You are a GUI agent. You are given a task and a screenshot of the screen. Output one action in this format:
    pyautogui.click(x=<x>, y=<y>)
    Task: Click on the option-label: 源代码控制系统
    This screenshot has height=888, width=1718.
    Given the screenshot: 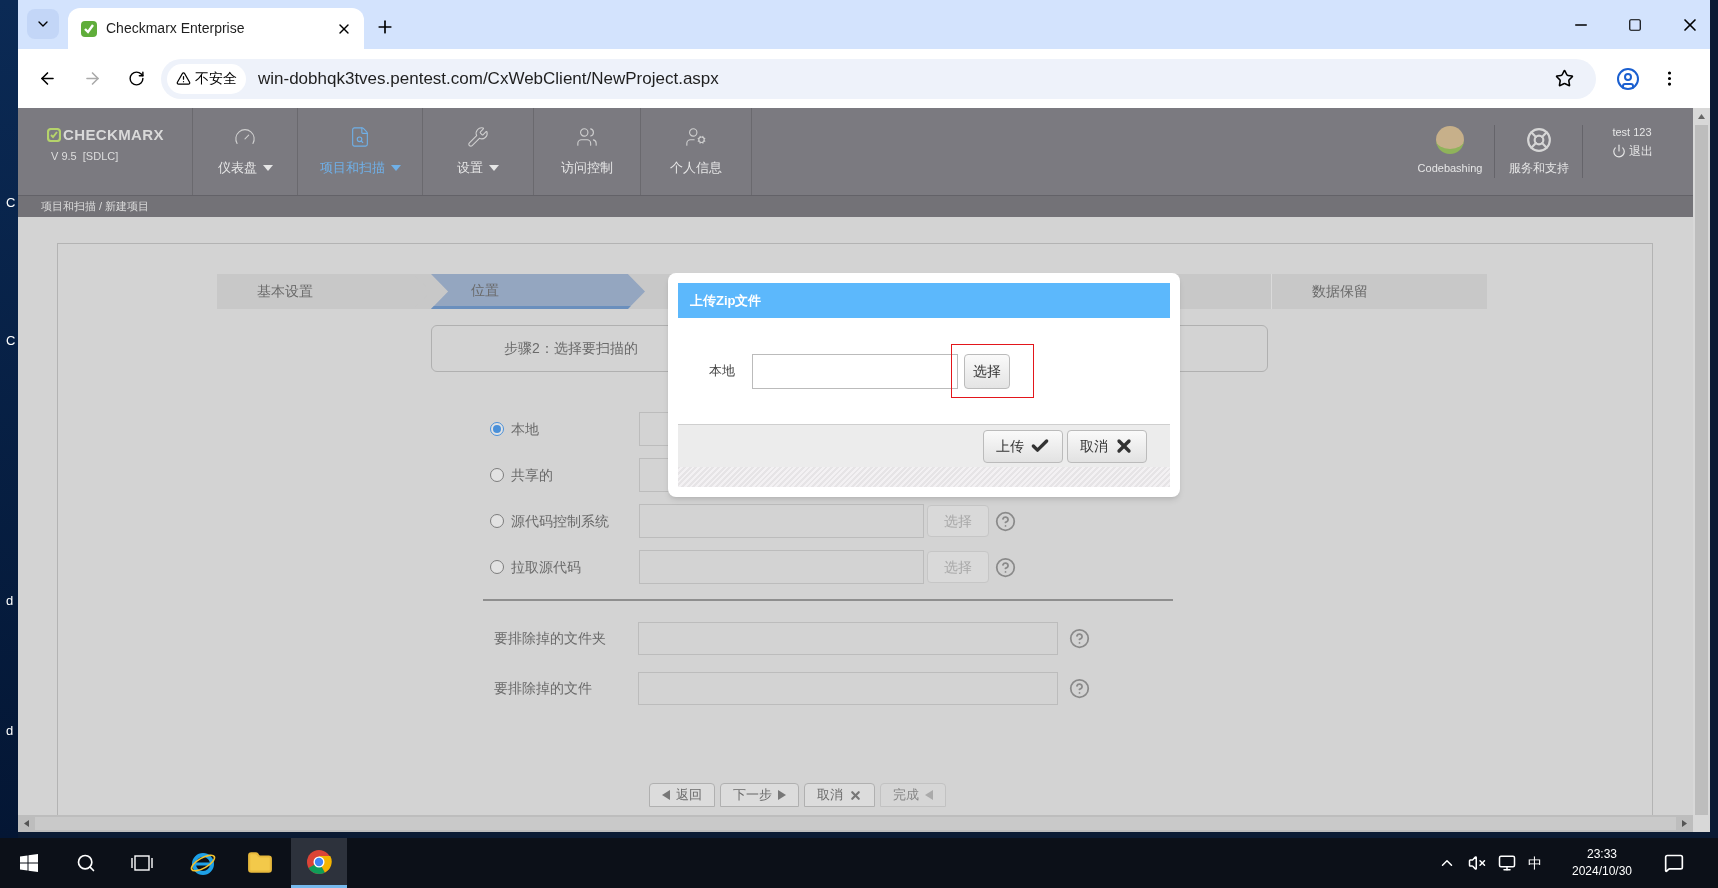 What is the action you would take?
    pyautogui.click(x=560, y=521)
    